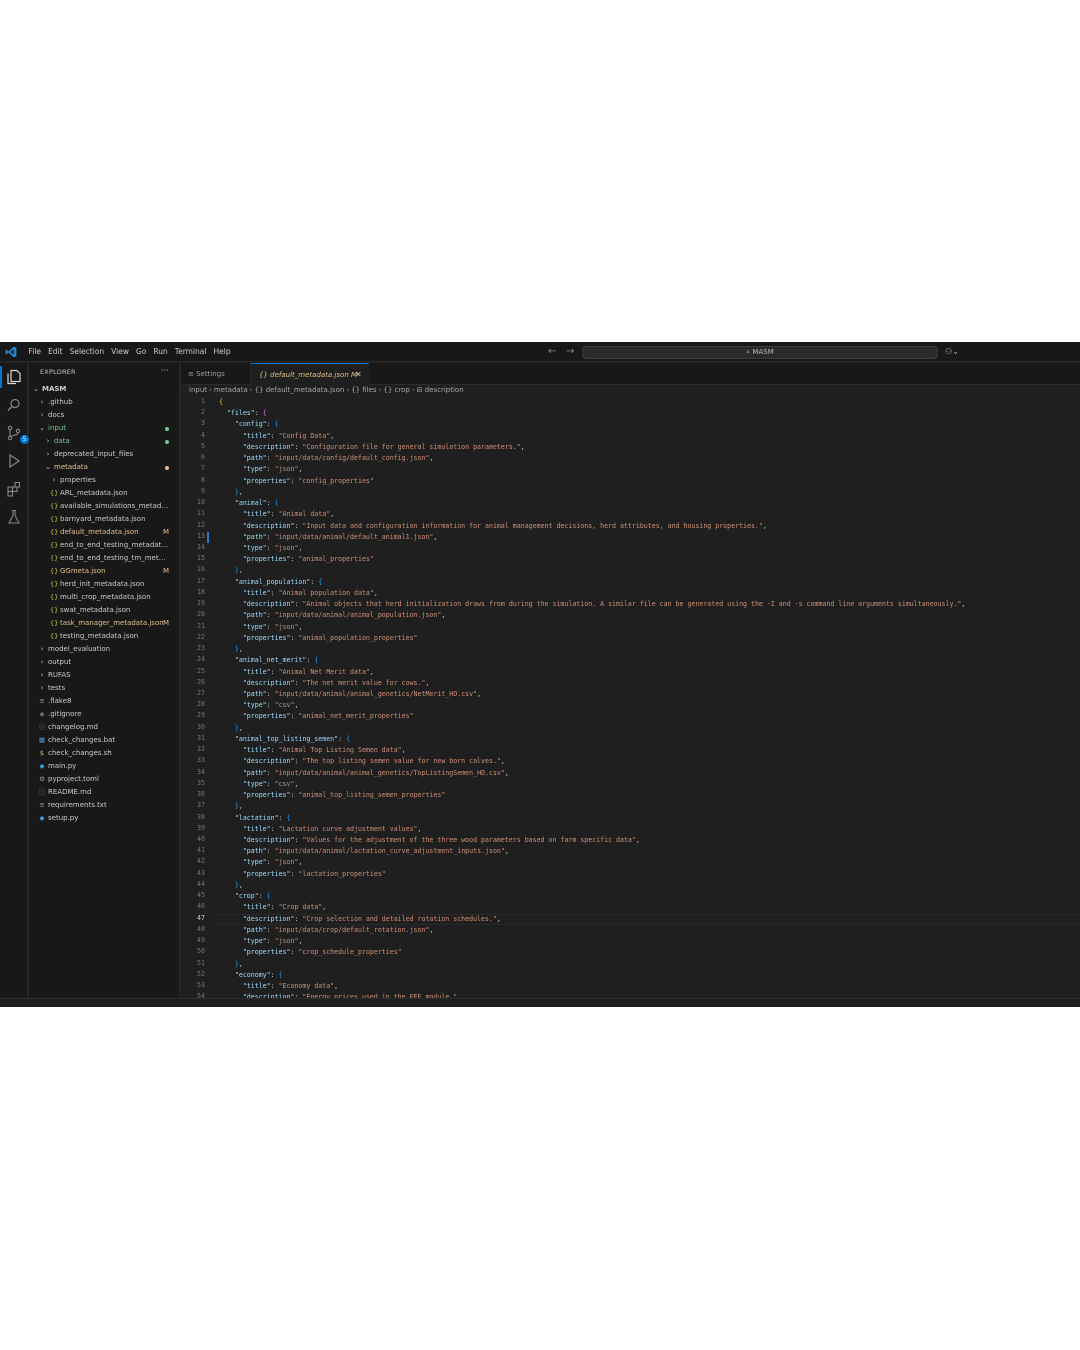 The height and width of the screenshot is (1350, 1080). What do you see at coordinates (760, 352) in the screenshot?
I see `command-center-search: ⌕ MASM` at bounding box center [760, 352].